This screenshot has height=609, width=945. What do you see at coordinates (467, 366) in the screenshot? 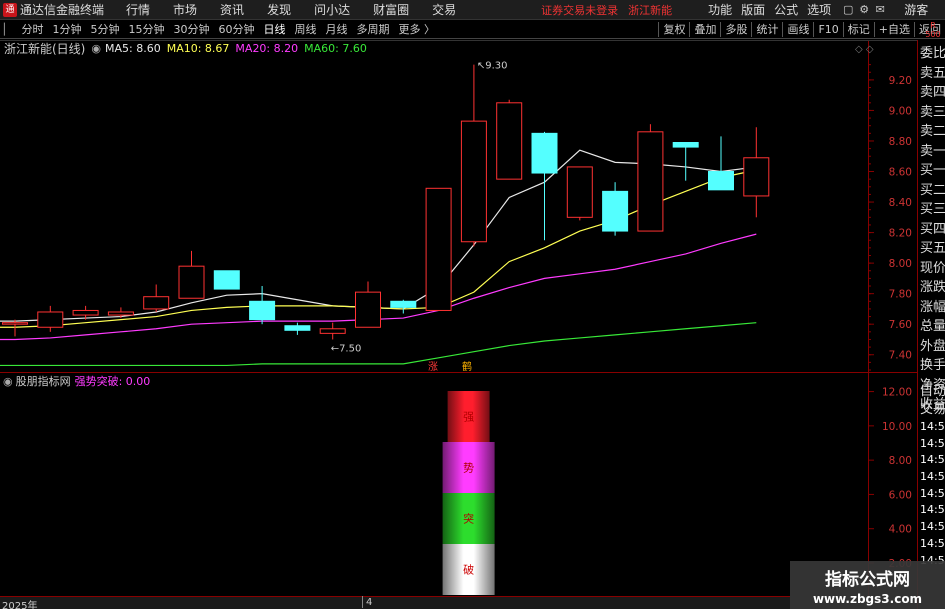
I see `event-tag-1: 鹤` at bounding box center [467, 366].